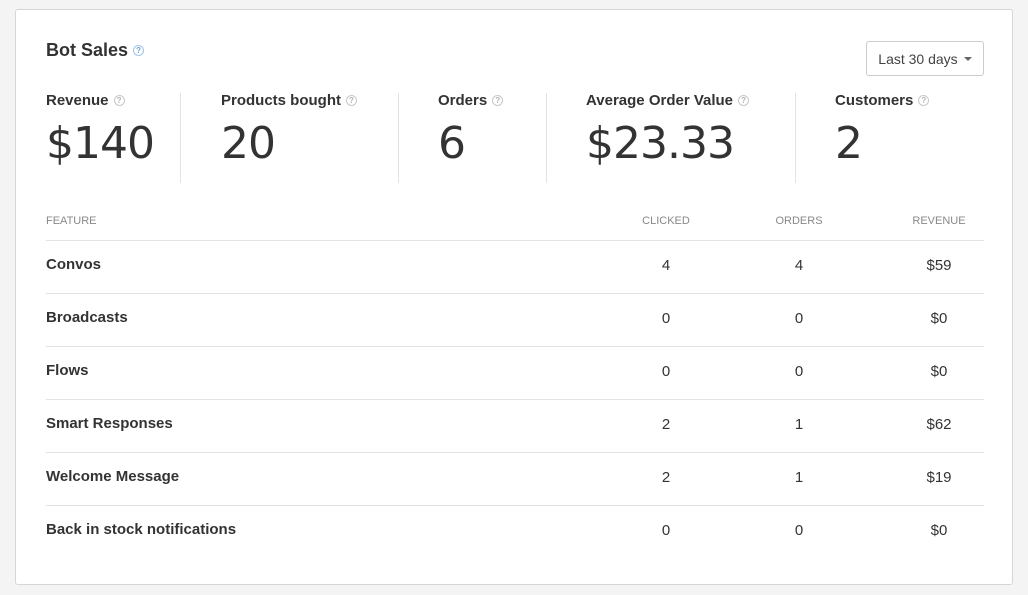  I want to click on stat-customers: Customers? 2, so click(882, 137).